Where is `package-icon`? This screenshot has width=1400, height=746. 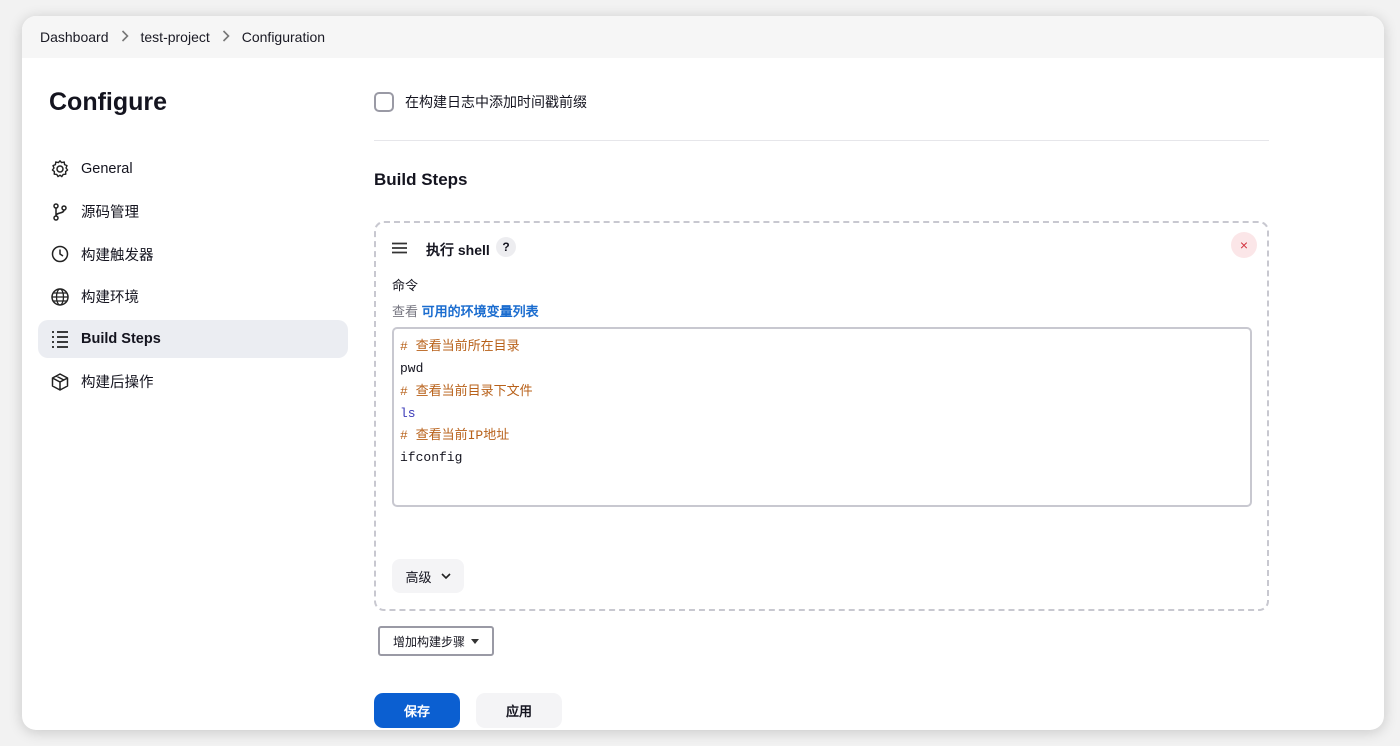 package-icon is located at coordinates (60, 382).